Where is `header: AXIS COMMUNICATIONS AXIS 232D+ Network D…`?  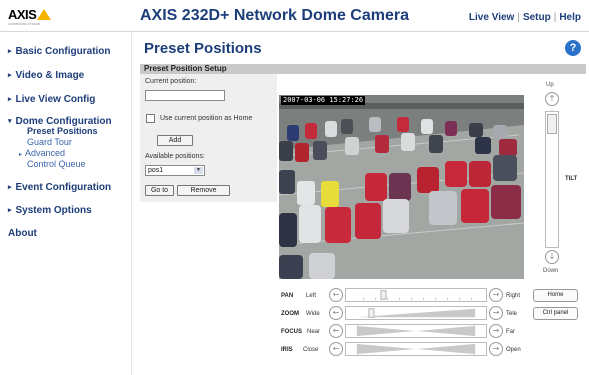 header: AXIS COMMUNICATIONS AXIS 232D+ Network D… is located at coordinates (294, 16).